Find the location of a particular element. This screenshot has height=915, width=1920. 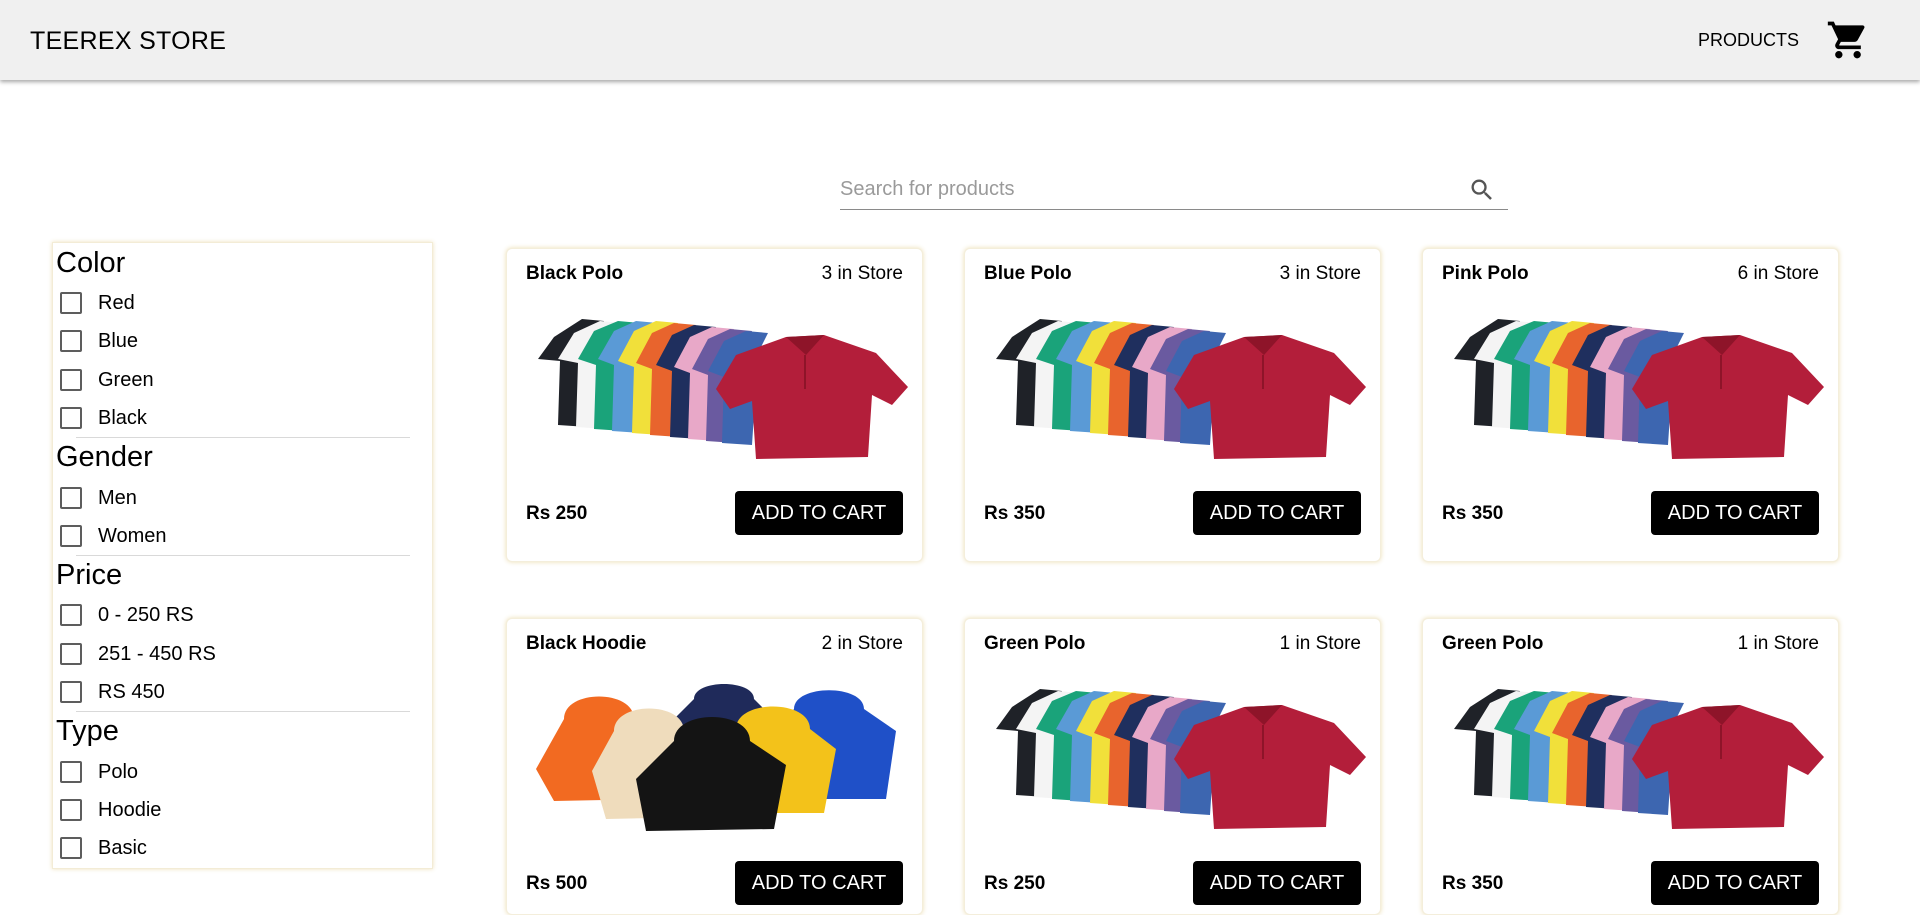

filter-label: RS 450 is located at coordinates (131, 691).